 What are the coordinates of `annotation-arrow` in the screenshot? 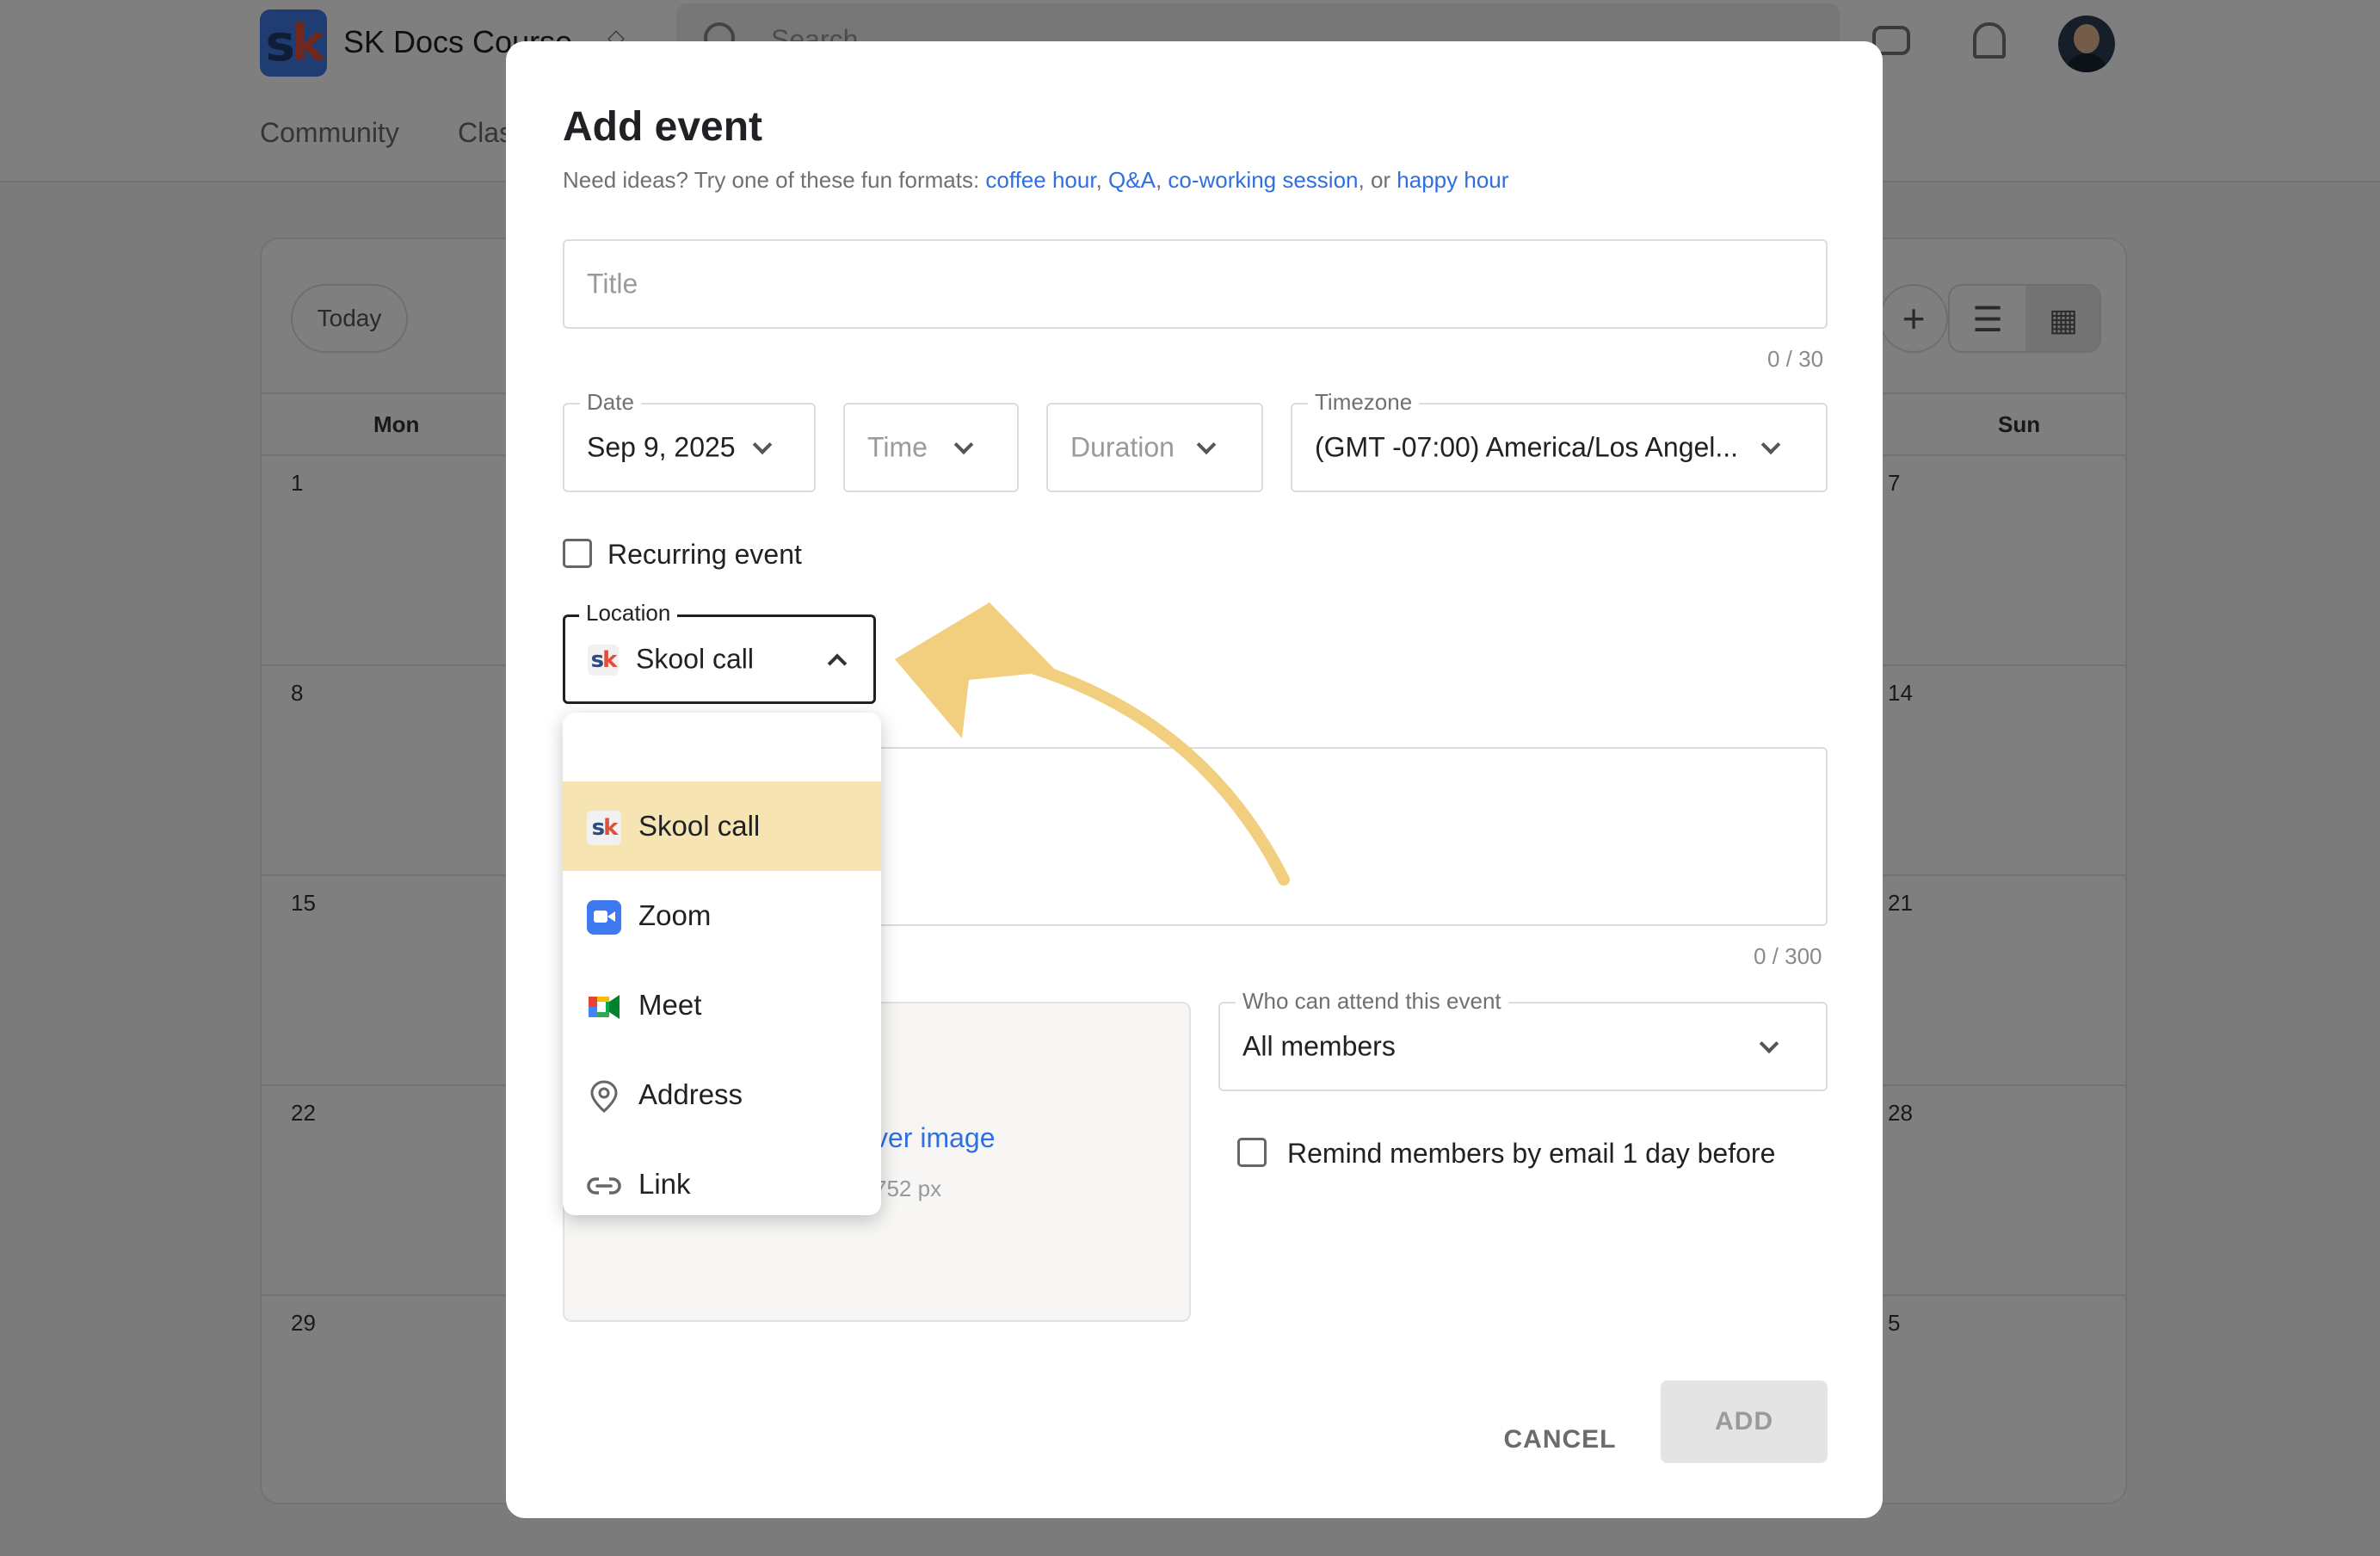 It's located at (1093, 744).